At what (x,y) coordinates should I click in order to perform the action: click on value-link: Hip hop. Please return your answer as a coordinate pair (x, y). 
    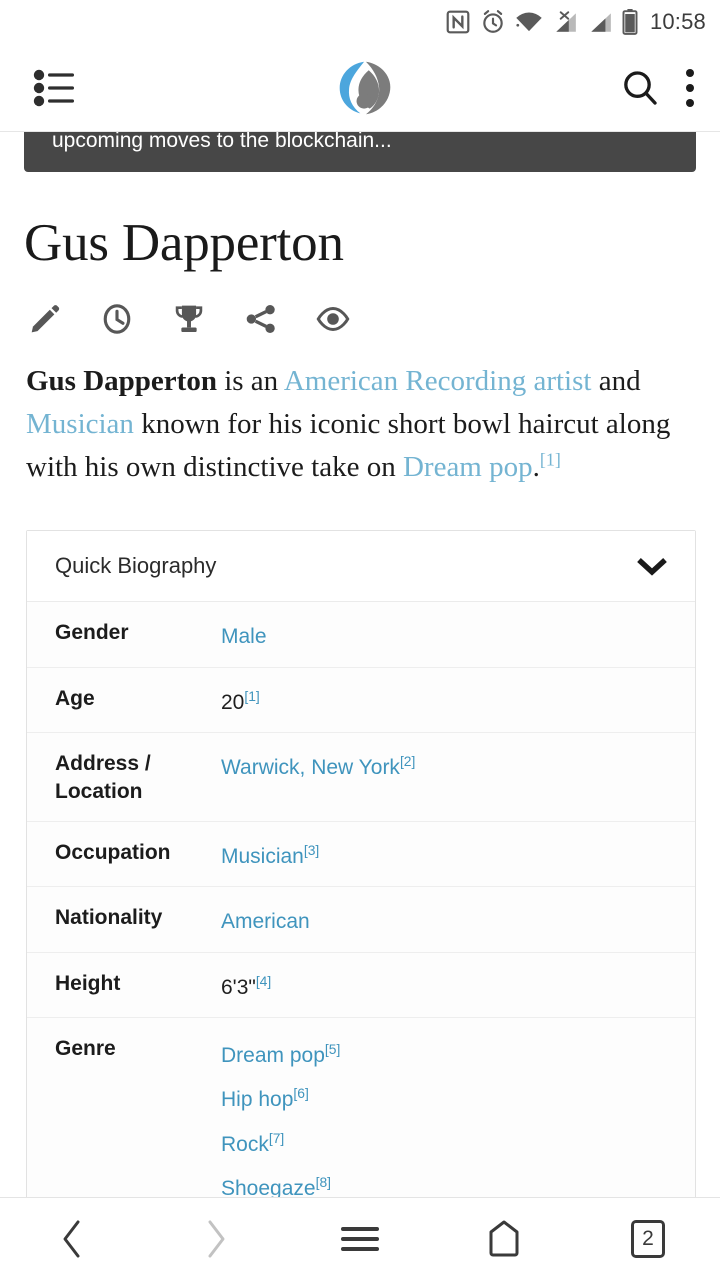
    Looking at the image, I should click on (257, 1099).